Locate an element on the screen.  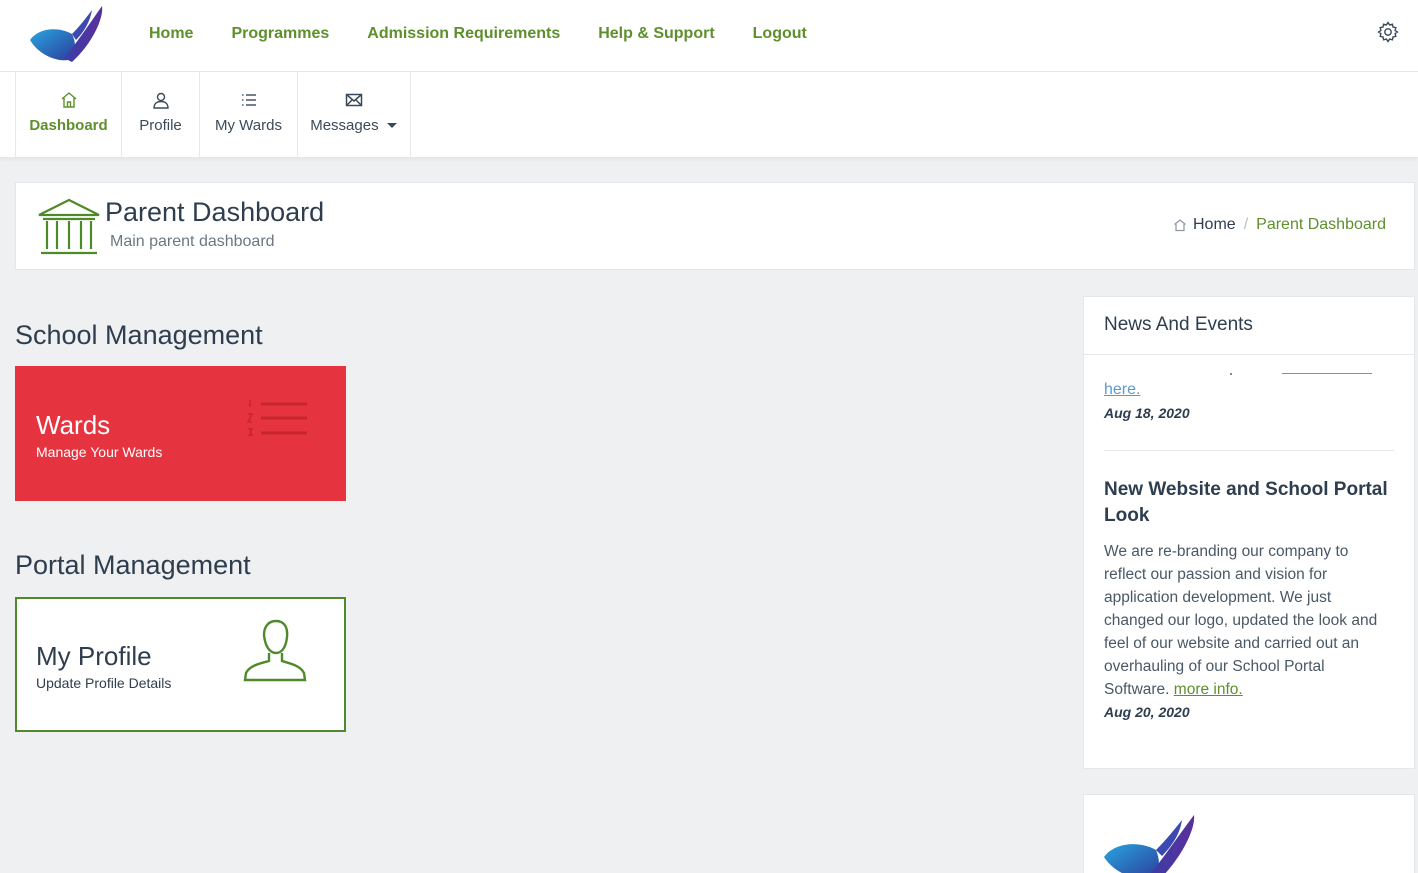
breadcrumb-home-link: Home is located at coordinates (1214, 225).